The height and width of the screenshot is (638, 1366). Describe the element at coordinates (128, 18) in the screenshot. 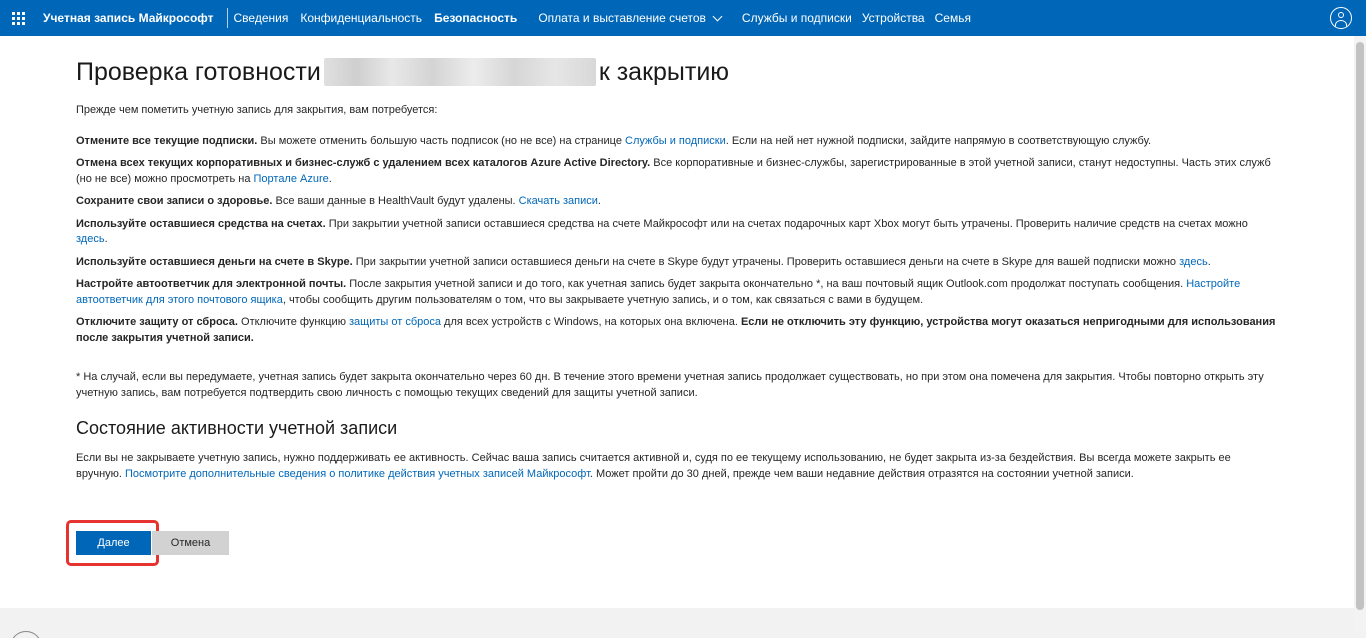

I see `brand-link: Учетная запись Майкрософт` at that location.